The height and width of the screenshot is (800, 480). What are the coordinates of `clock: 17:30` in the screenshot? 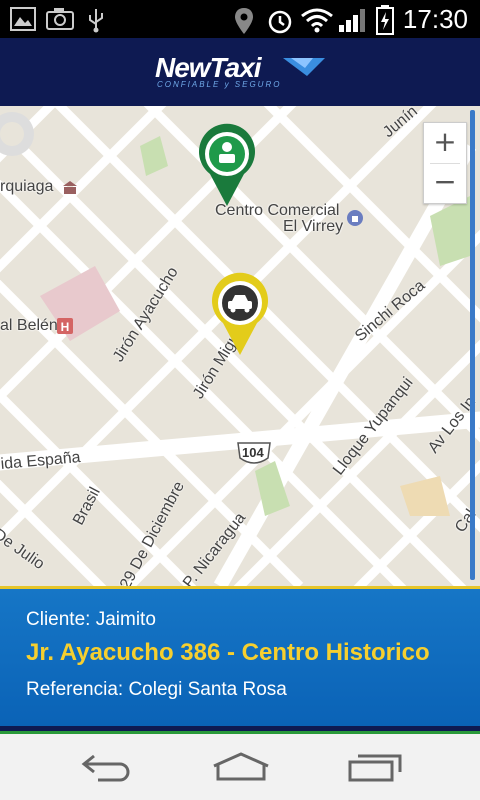 It's located at (435, 19).